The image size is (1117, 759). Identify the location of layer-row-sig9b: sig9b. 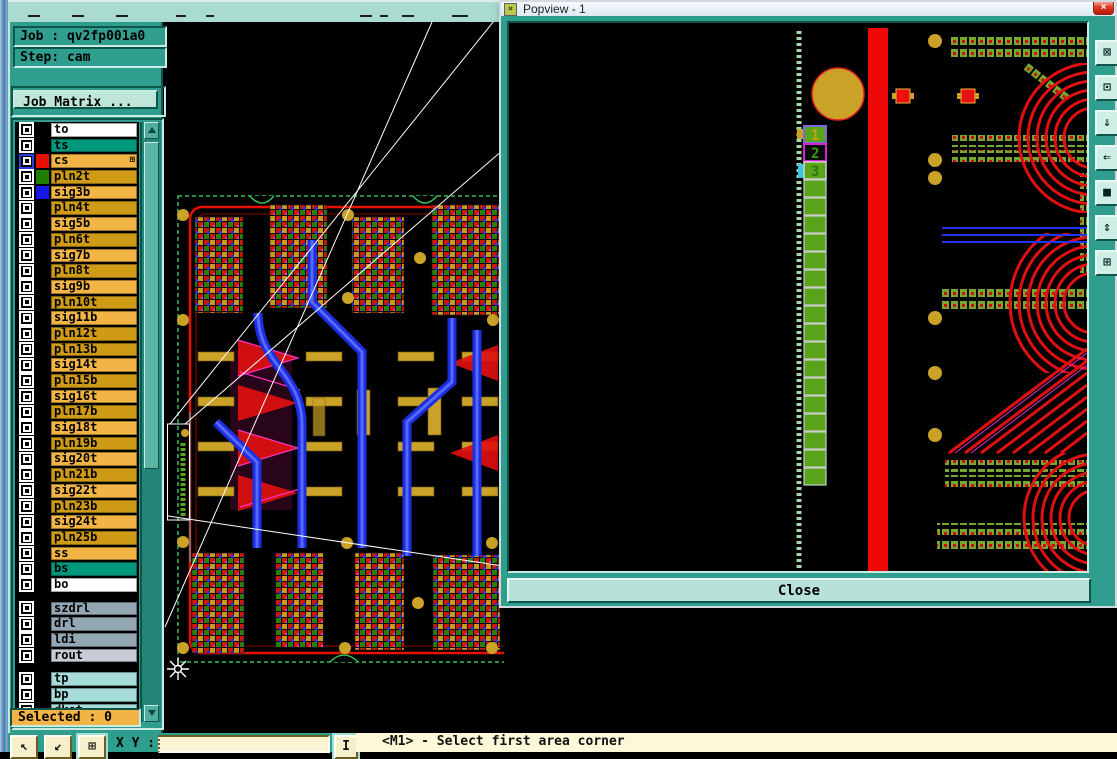
(77, 286).